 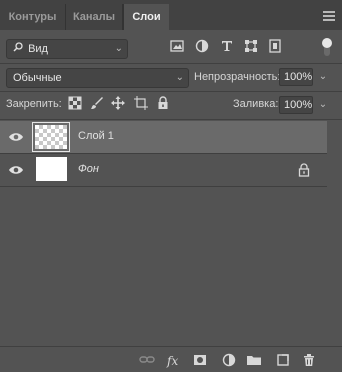 I want to click on new-layer-icon, so click(x=283, y=360).